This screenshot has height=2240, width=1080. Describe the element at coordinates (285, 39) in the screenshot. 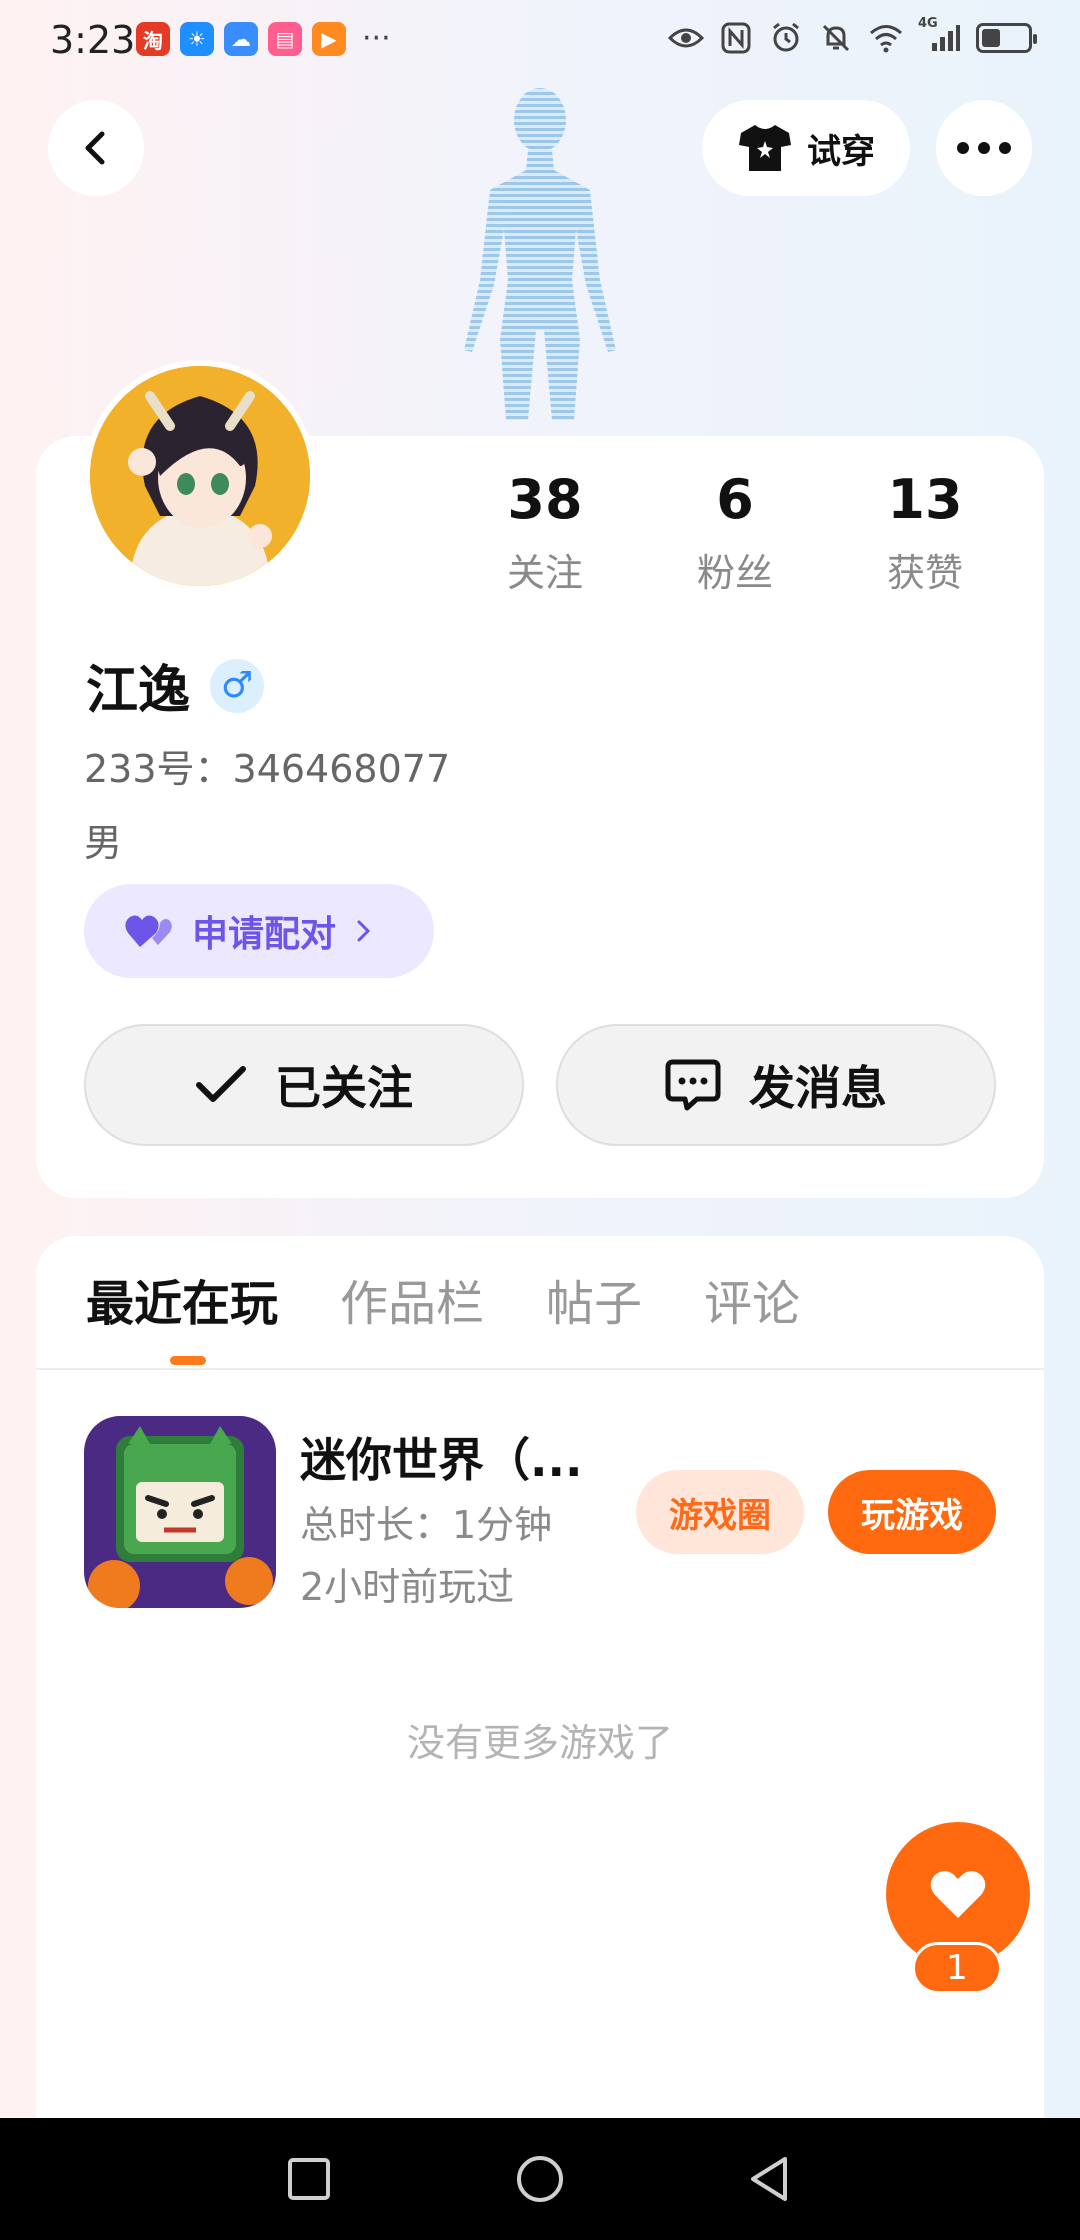

I see `notes-app-icon: ▤` at that location.